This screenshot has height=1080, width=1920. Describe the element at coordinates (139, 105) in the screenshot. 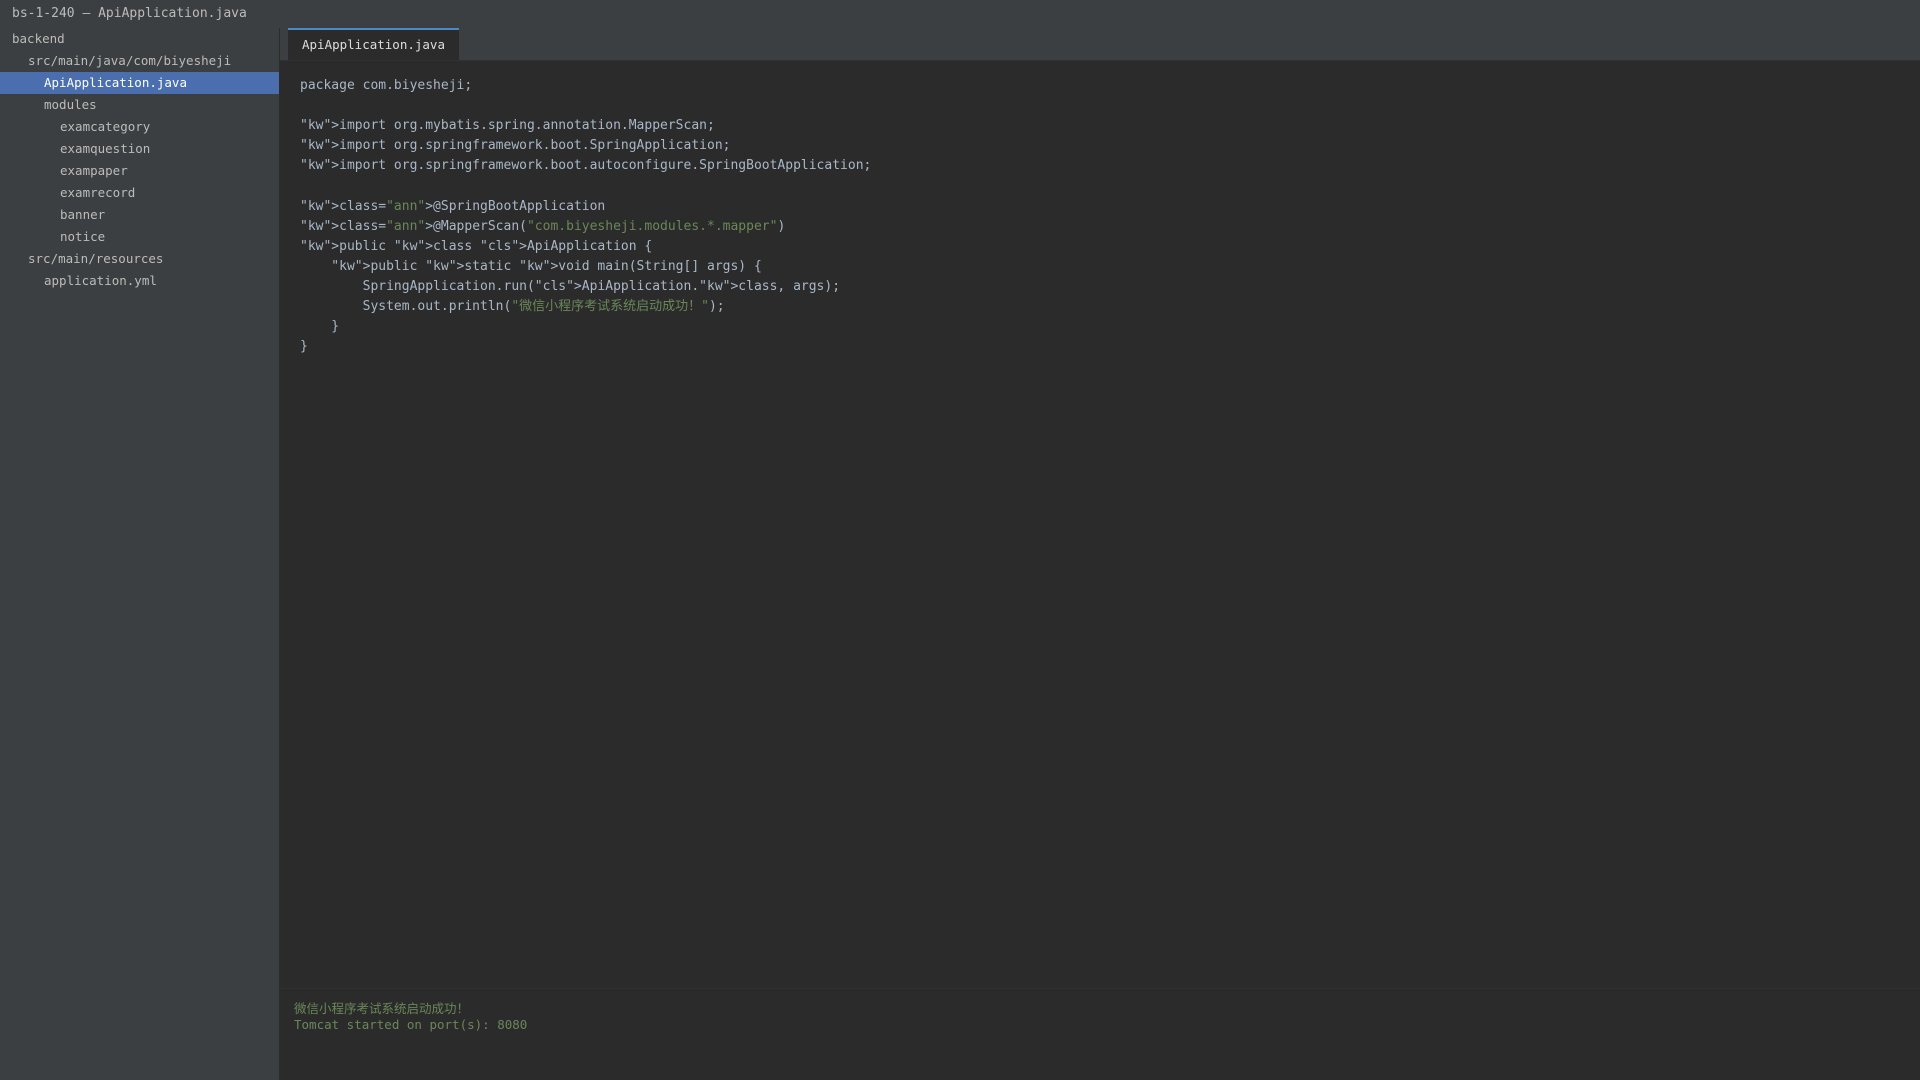

I see `tree-item: modules` at that location.